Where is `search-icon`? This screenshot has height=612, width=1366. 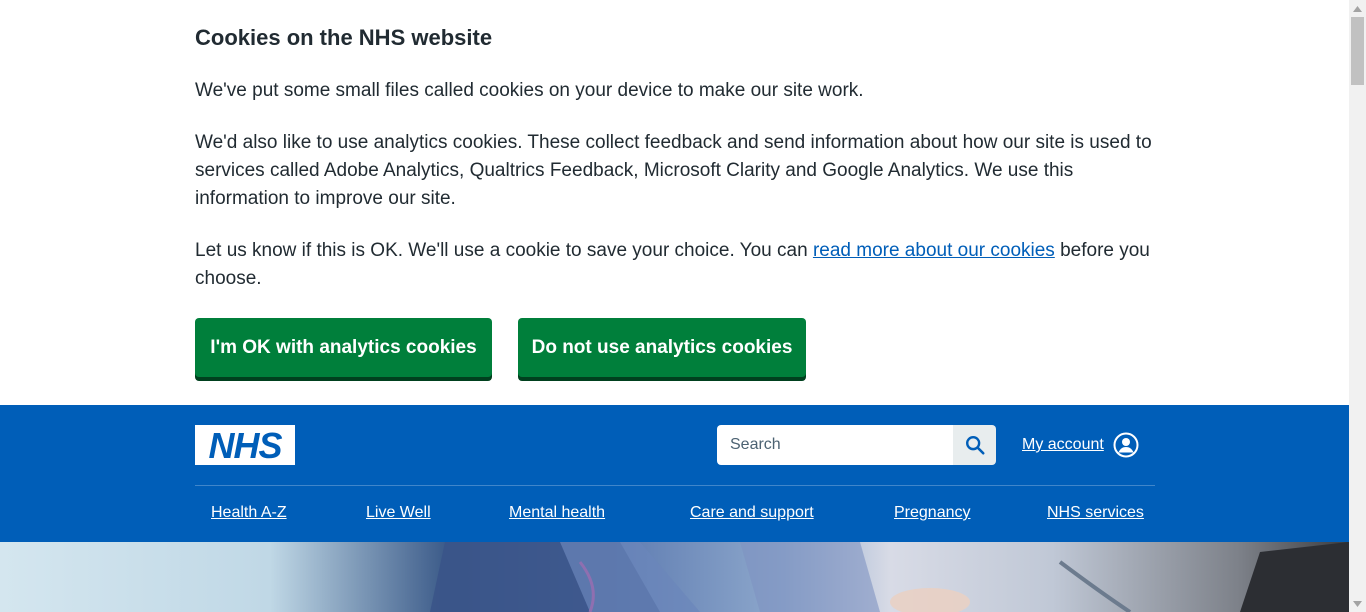 search-icon is located at coordinates (975, 445).